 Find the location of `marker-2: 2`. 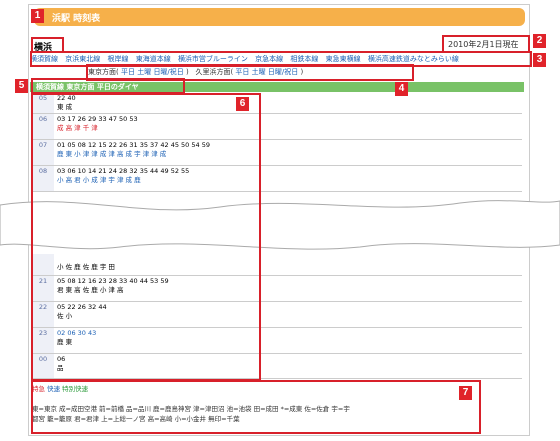

marker-2: 2 is located at coordinates (539, 41).